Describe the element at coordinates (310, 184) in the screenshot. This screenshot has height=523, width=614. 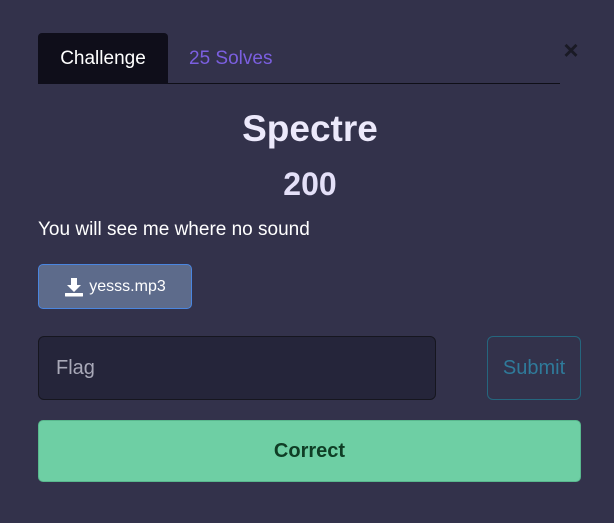
I see `challenge-points: 200` at that location.